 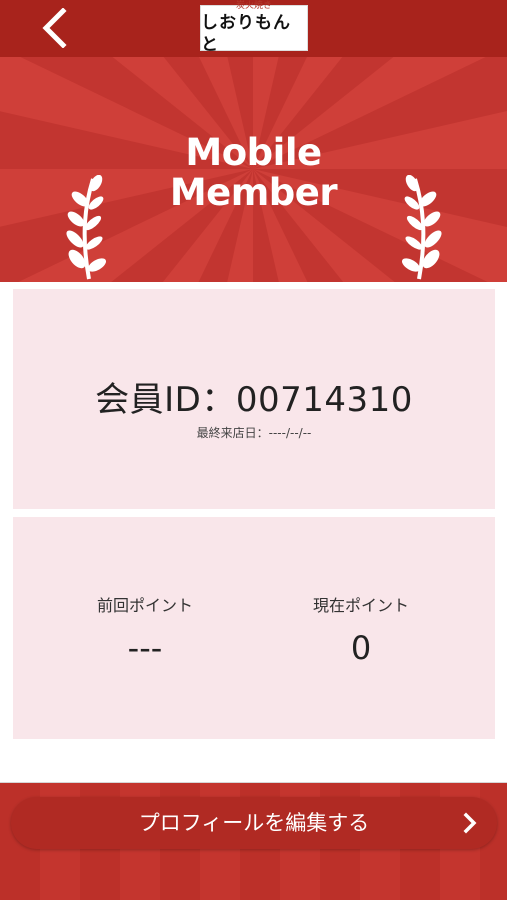 I want to click on hero-title: Mobile Member, so click(x=253, y=173).